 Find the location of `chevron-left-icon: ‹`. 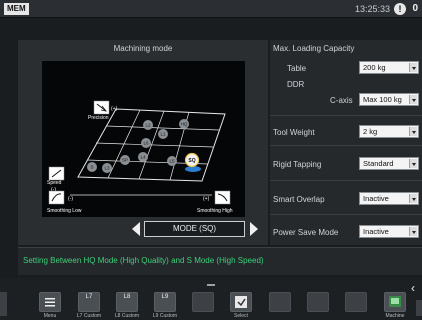

chevron-left-icon: ‹ is located at coordinates (416, 288).